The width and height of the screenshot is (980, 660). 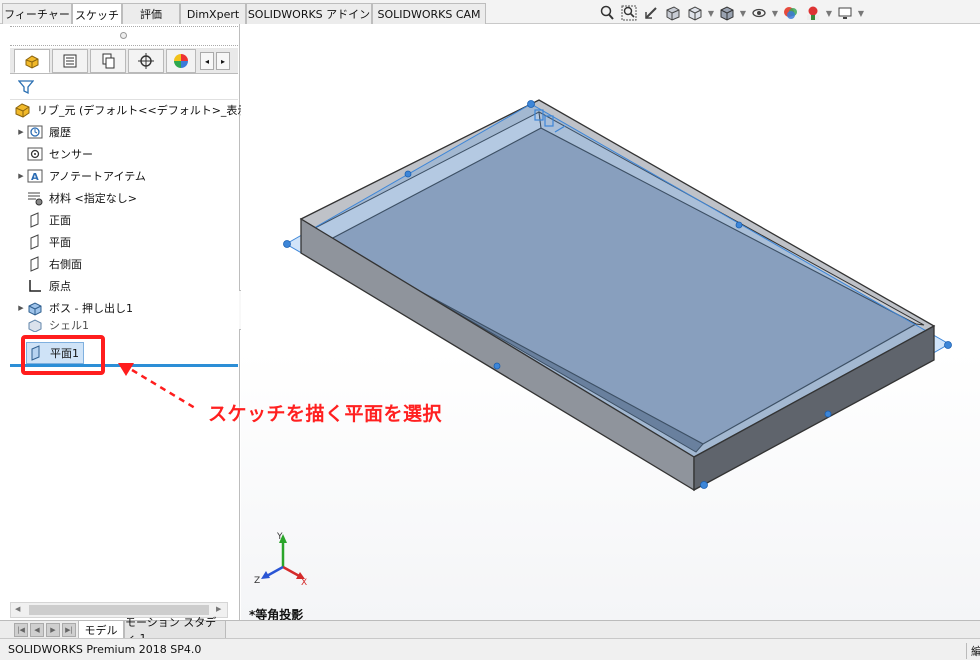 What do you see at coordinates (53, 630) in the screenshot?
I see `next-tab-icon: ▶` at bounding box center [53, 630].